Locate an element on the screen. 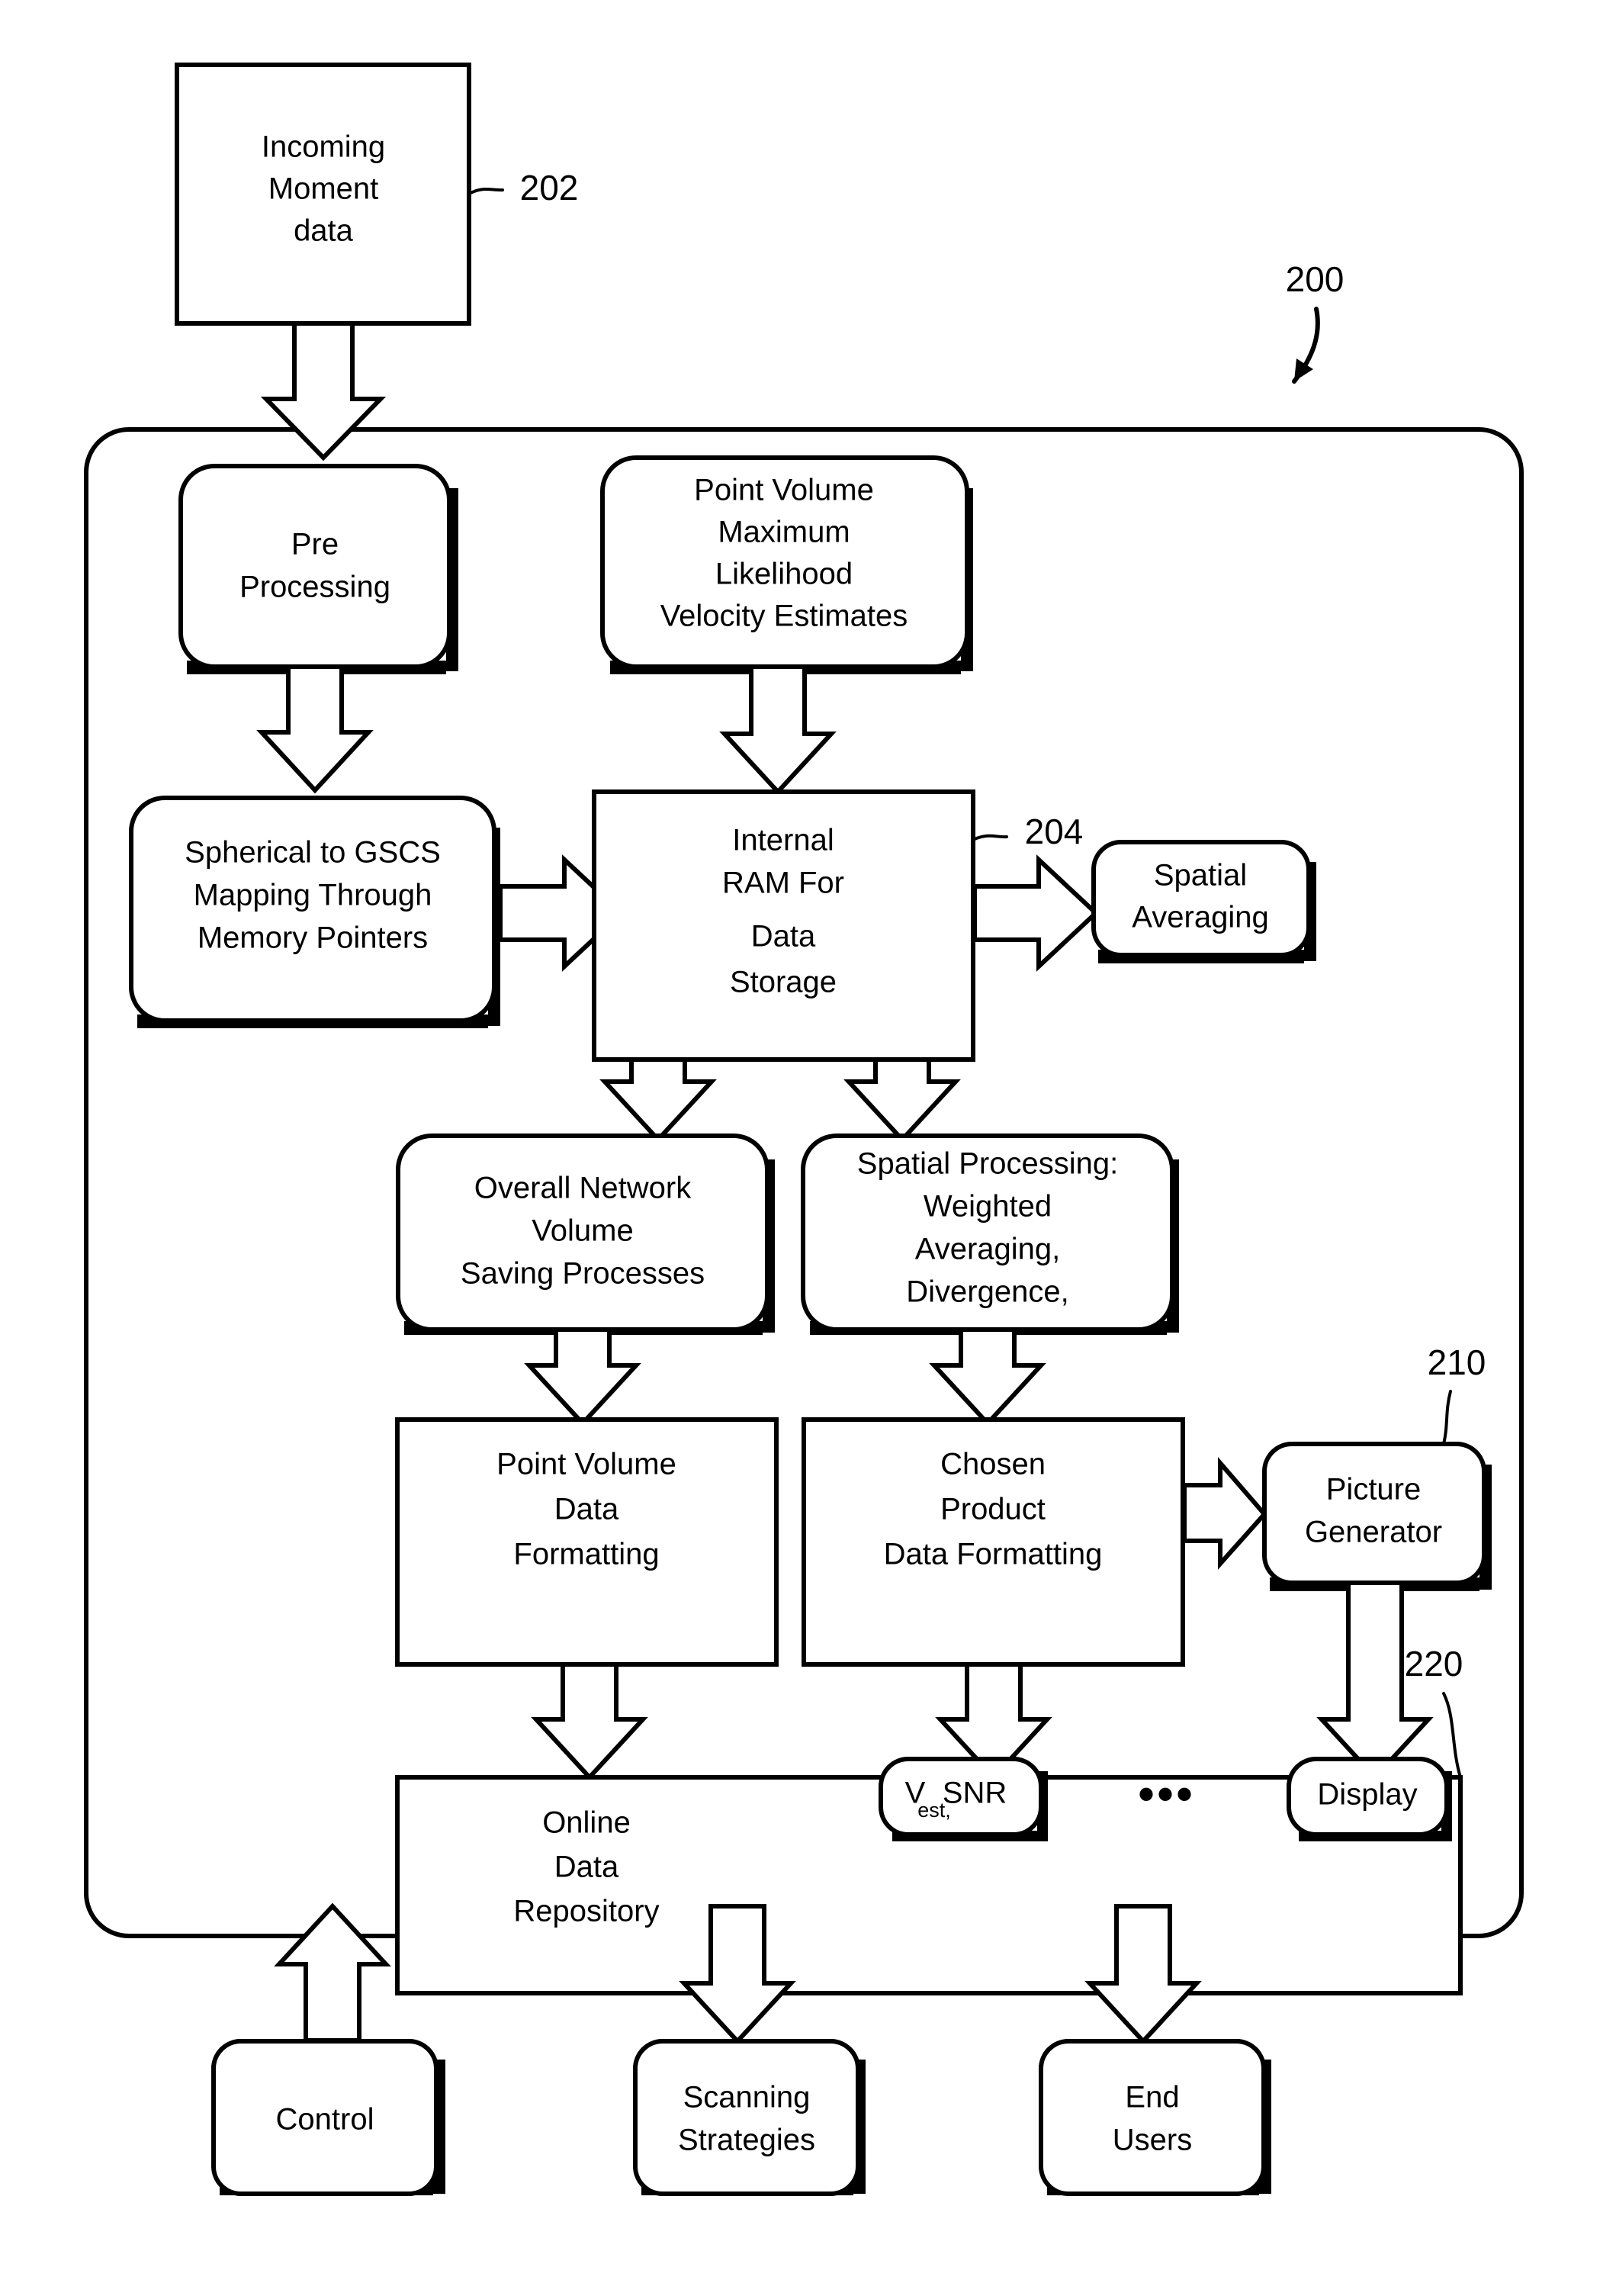 This screenshot has height=2296, width=1616. svg-text: Averaging is located at coordinates (1200, 918).